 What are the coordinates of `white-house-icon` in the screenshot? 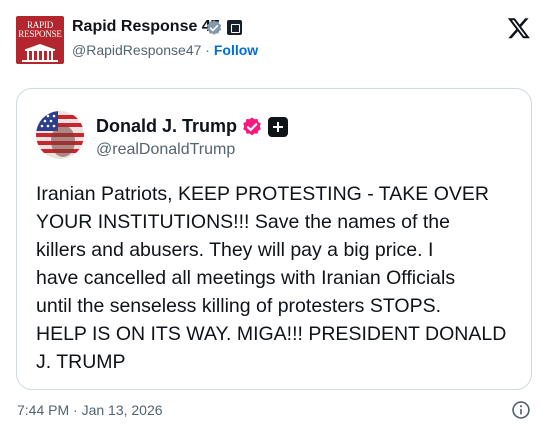 It's located at (40, 53).